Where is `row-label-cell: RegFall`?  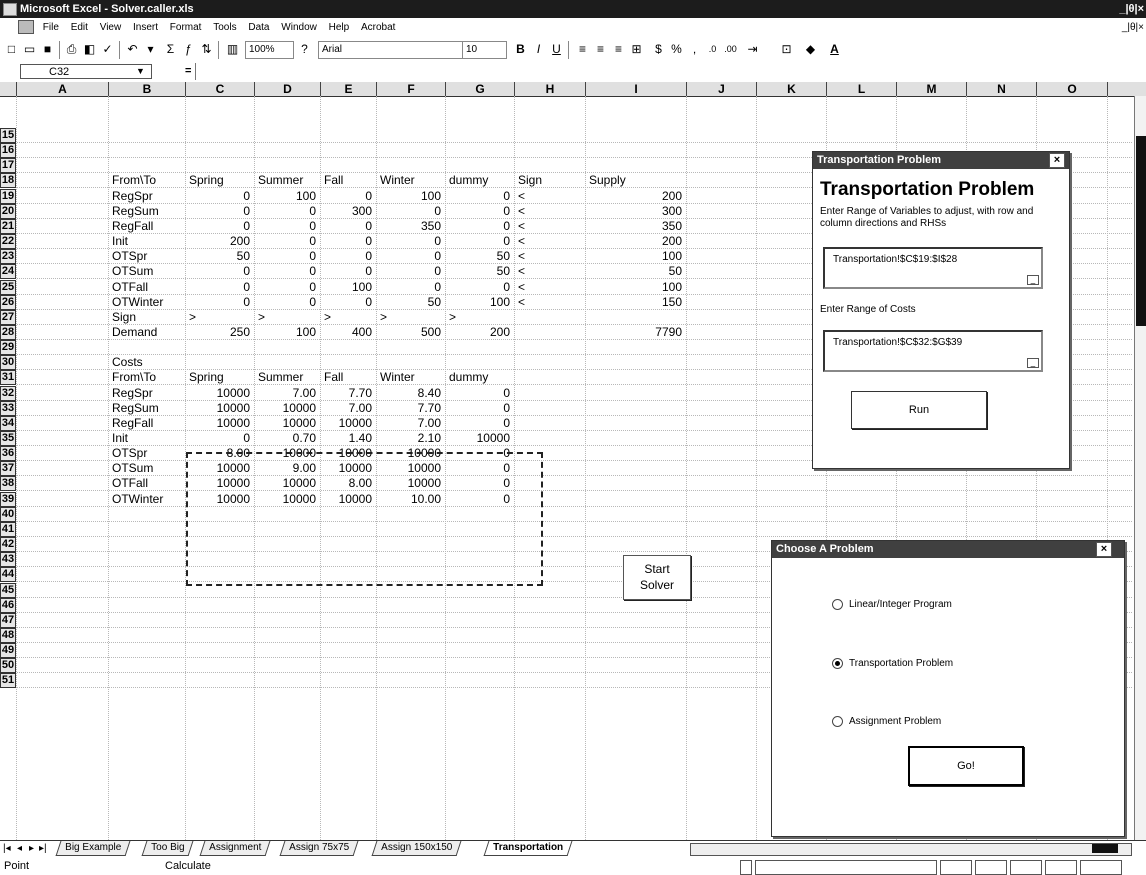 row-label-cell: RegFall is located at coordinates (146, 226).